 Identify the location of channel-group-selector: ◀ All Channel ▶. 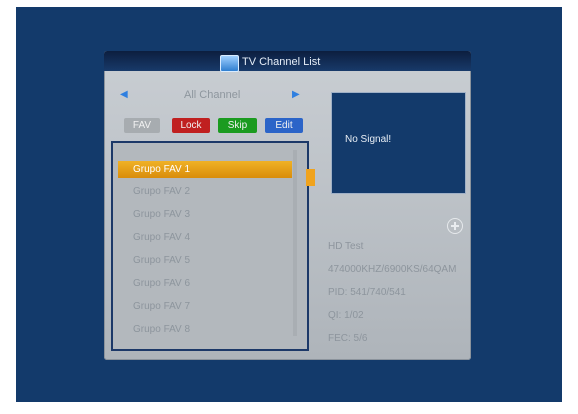
(217, 96).